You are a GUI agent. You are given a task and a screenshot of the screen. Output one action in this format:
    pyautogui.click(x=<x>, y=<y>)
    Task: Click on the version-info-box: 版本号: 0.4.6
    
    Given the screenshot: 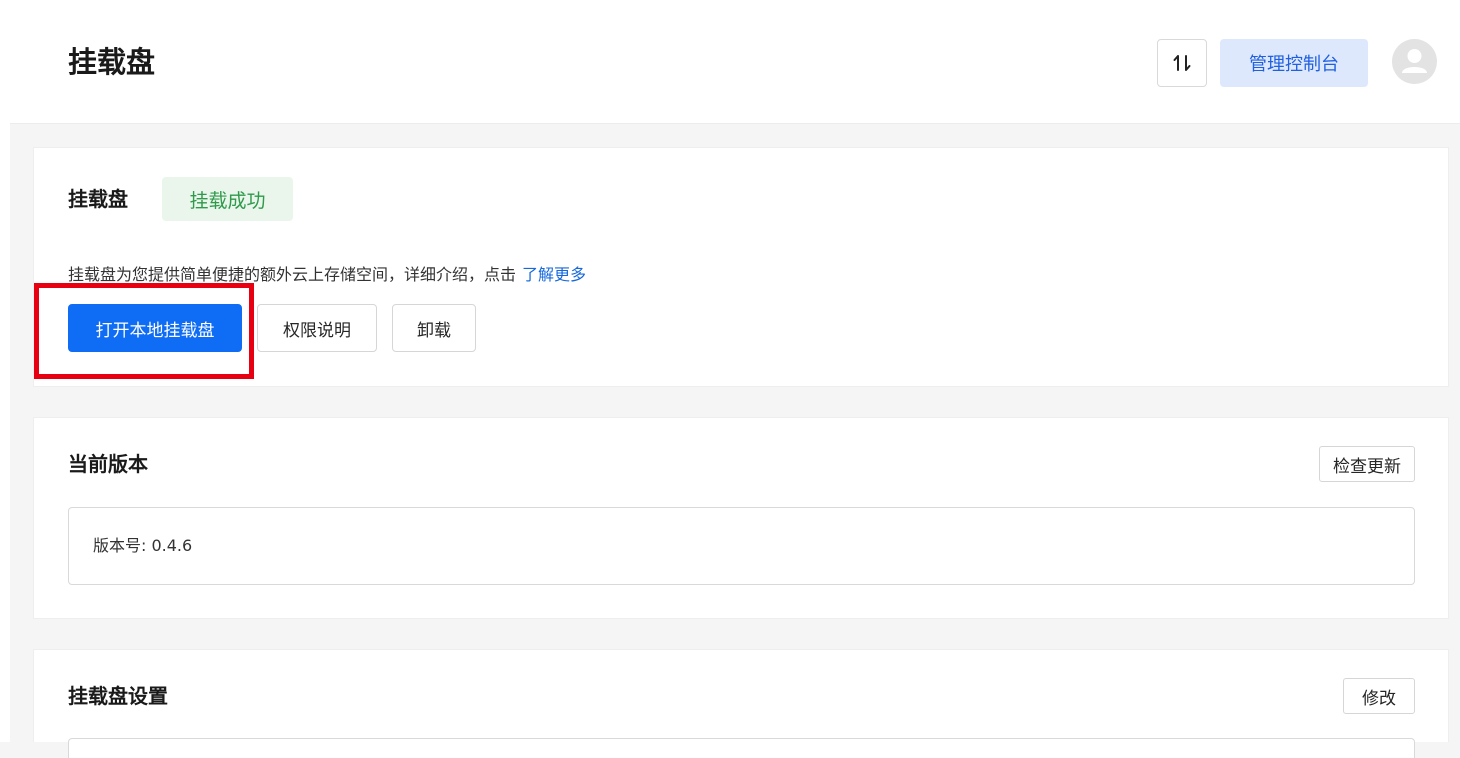 What is the action you would take?
    pyautogui.click(x=741, y=546)
    